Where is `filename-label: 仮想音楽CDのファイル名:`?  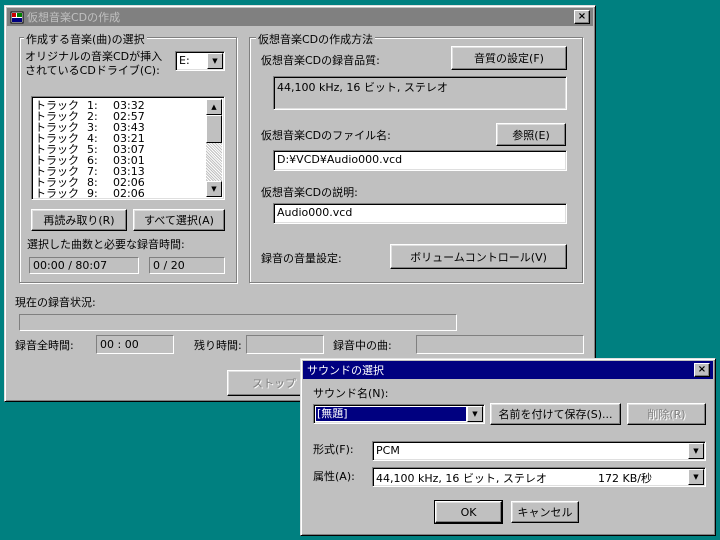
filename-label: 仮想音楽CDのファイル名: is located at coordinates (326, 135).